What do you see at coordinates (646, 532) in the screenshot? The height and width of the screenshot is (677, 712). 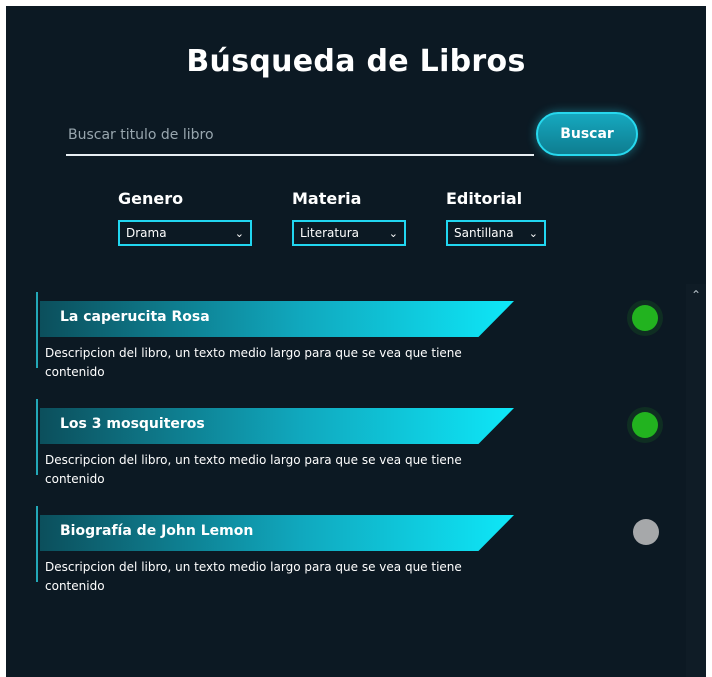 I see `status-indicator-unavailable` at bounding box center [646, 532].